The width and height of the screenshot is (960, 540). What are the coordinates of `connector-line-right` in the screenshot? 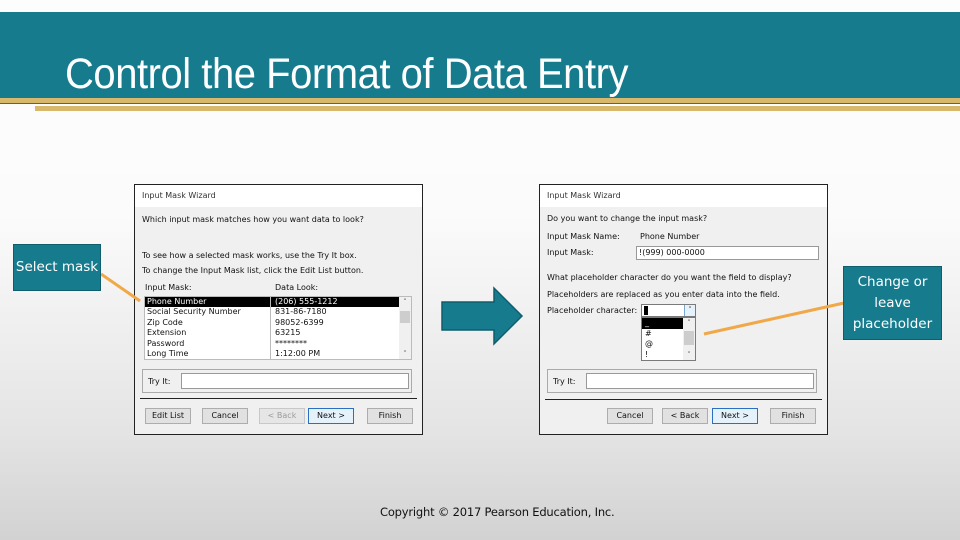 It's located at (774, 318).